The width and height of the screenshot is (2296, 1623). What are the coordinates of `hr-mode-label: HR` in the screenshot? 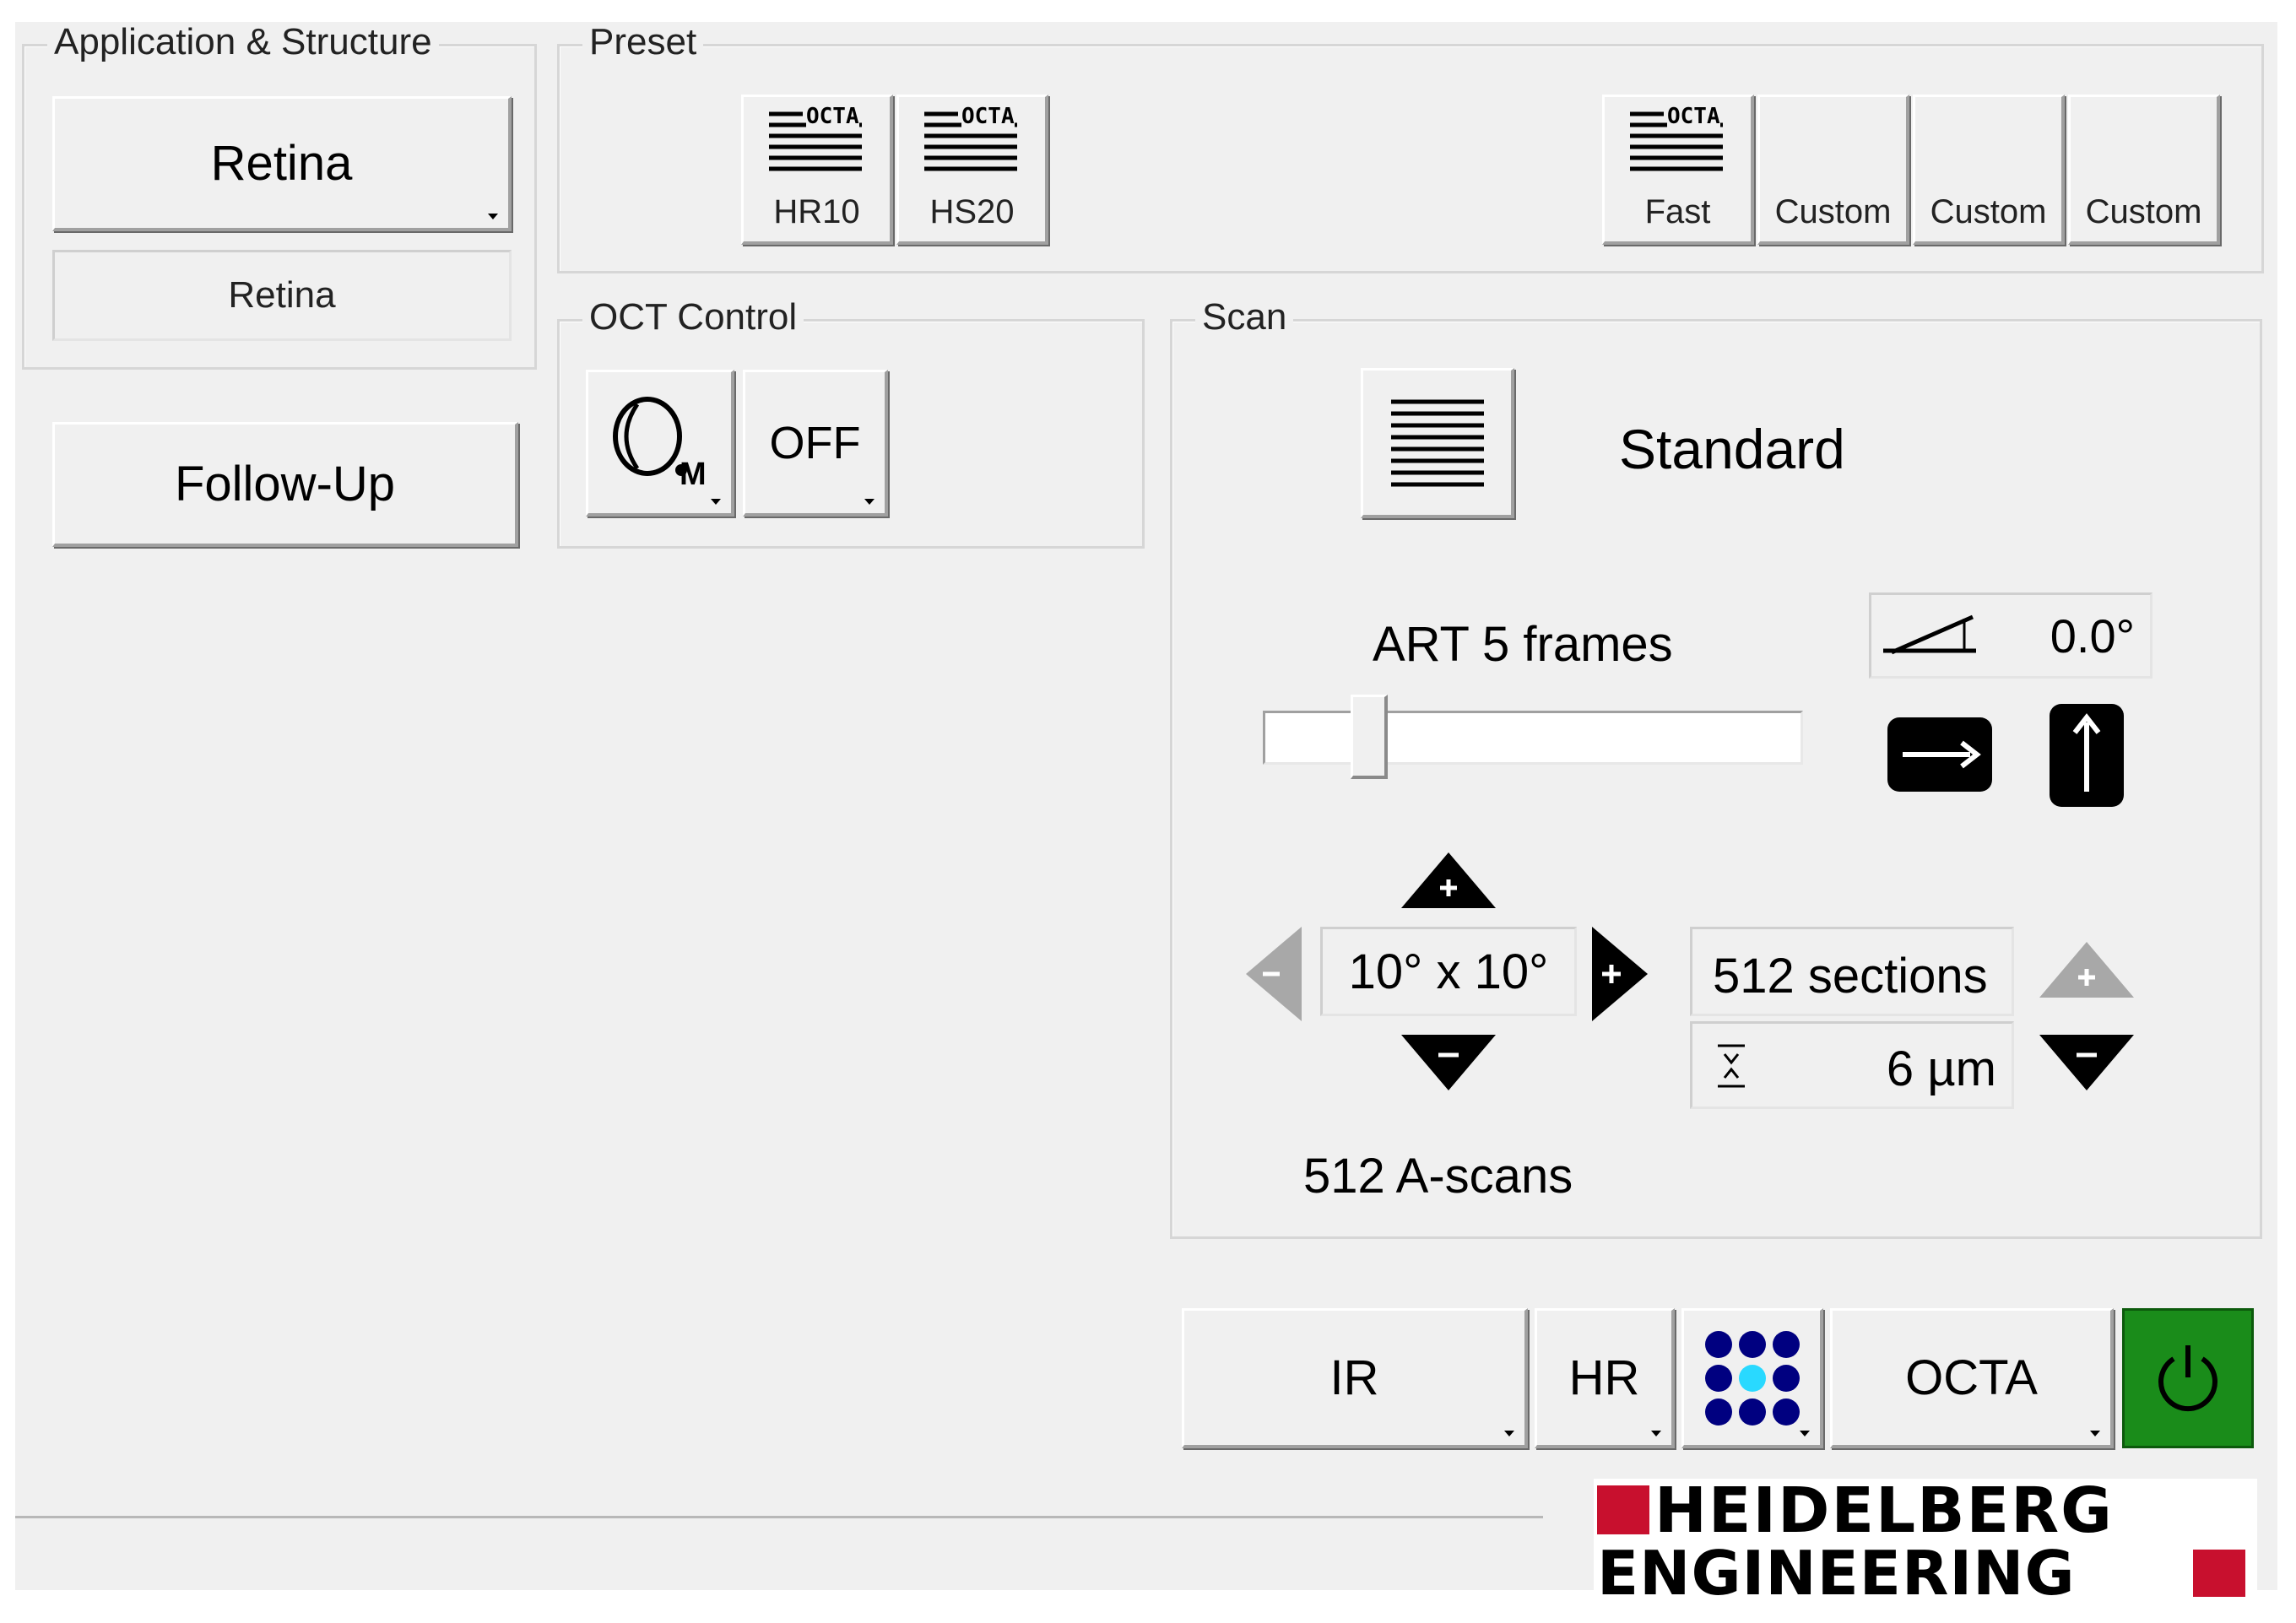 It's located at (1604, 1377).